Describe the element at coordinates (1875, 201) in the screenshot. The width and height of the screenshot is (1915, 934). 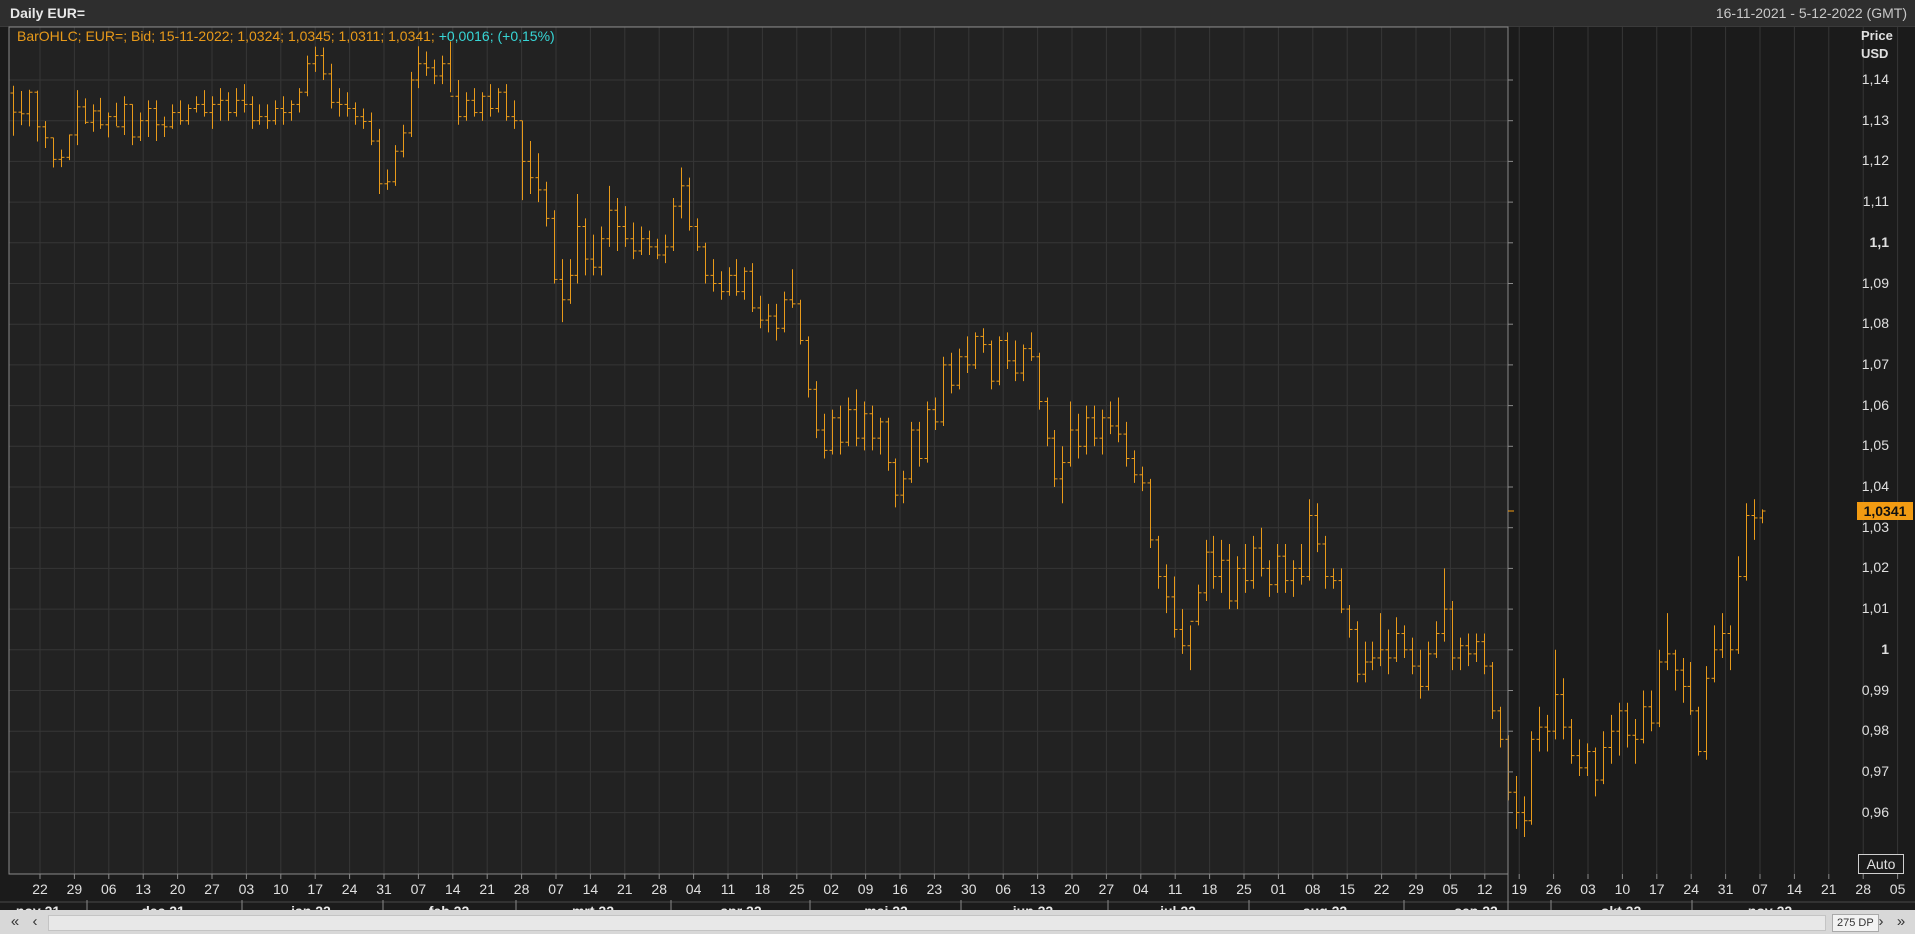
I see `y-tick-label: 1,11` at that location.